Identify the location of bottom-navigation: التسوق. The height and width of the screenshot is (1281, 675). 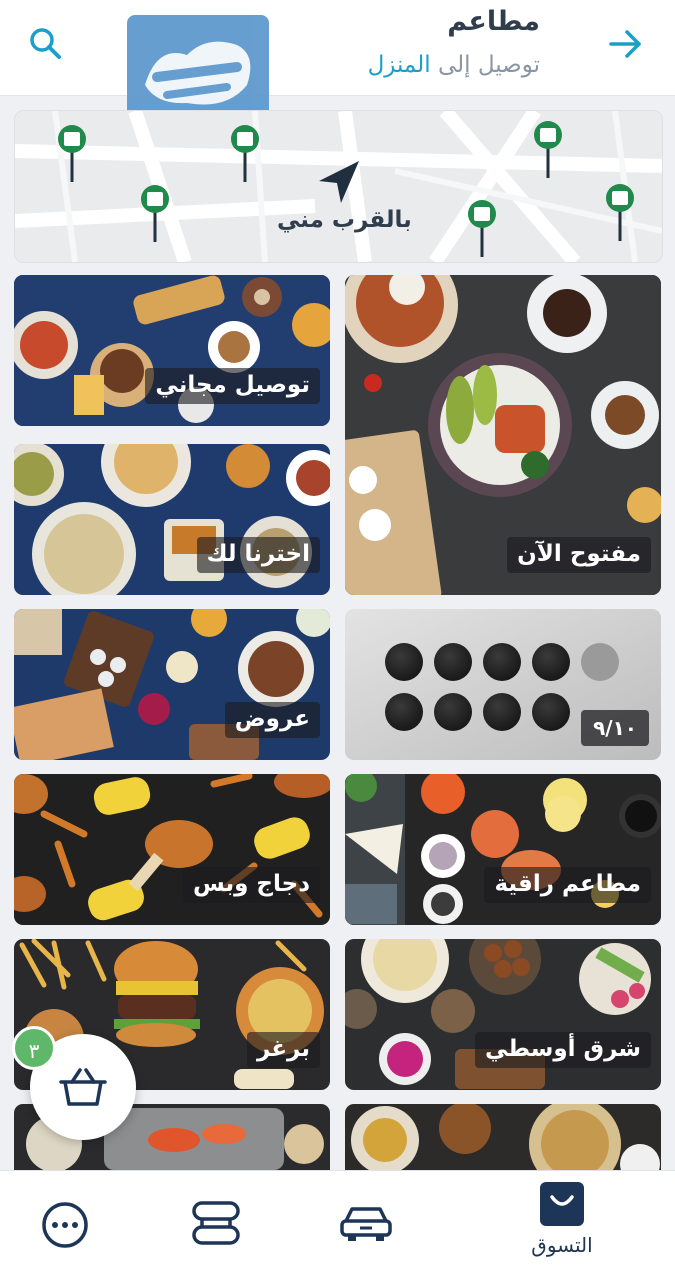
(337, 1225).